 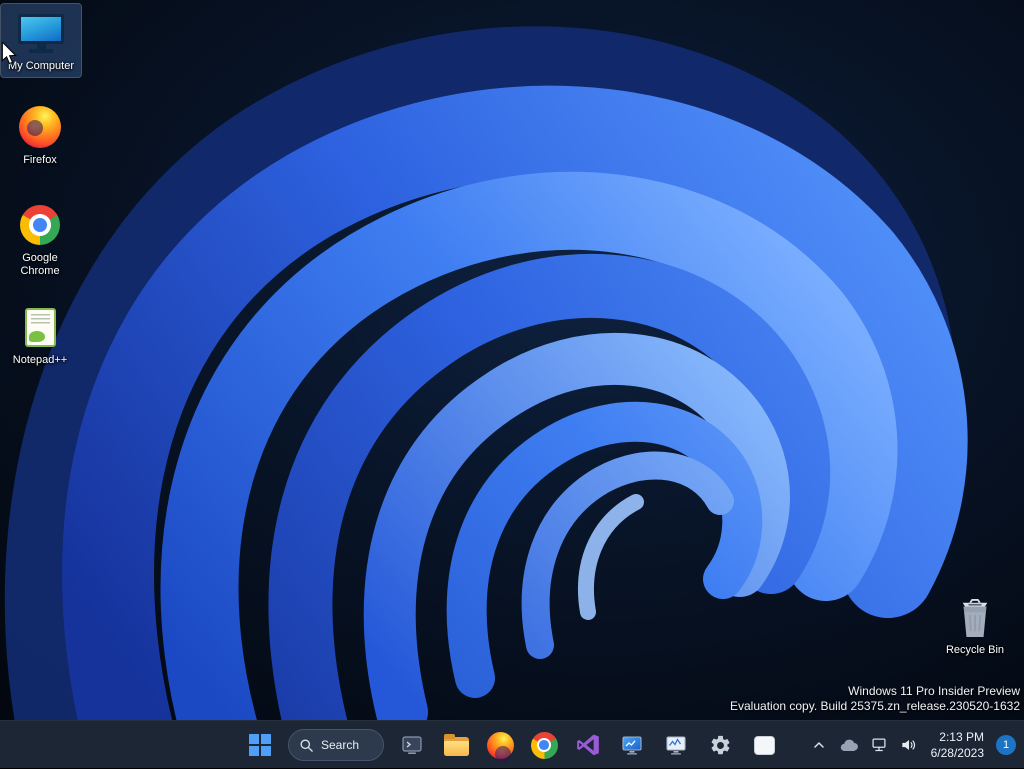 I want to click on notification-count: 1, so click(x=1006, y=745).